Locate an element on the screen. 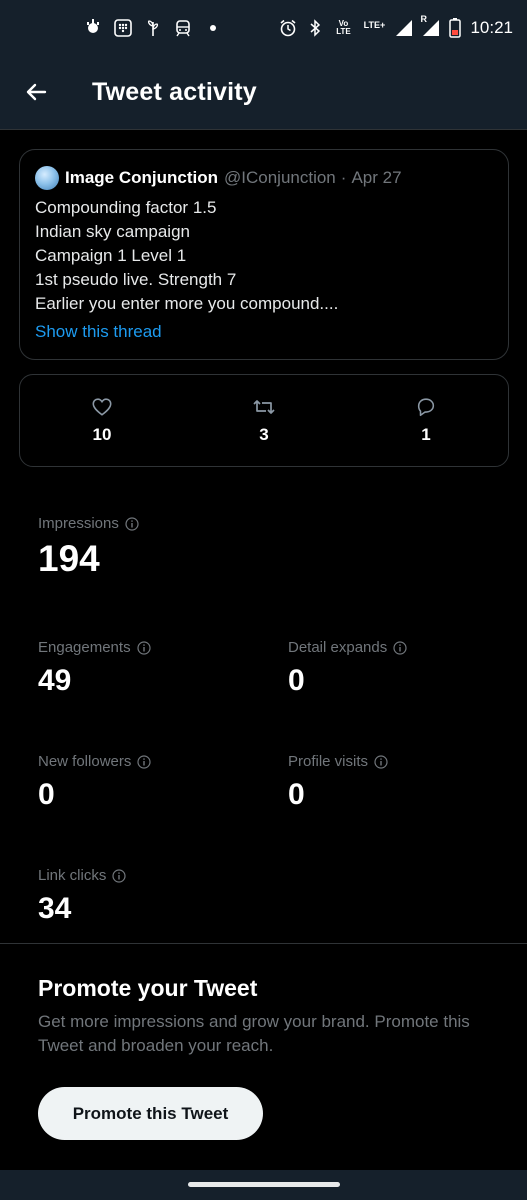 The height and width of the screenshot is (1200, 527). train-app-icon is located at coordinates (183, 28).